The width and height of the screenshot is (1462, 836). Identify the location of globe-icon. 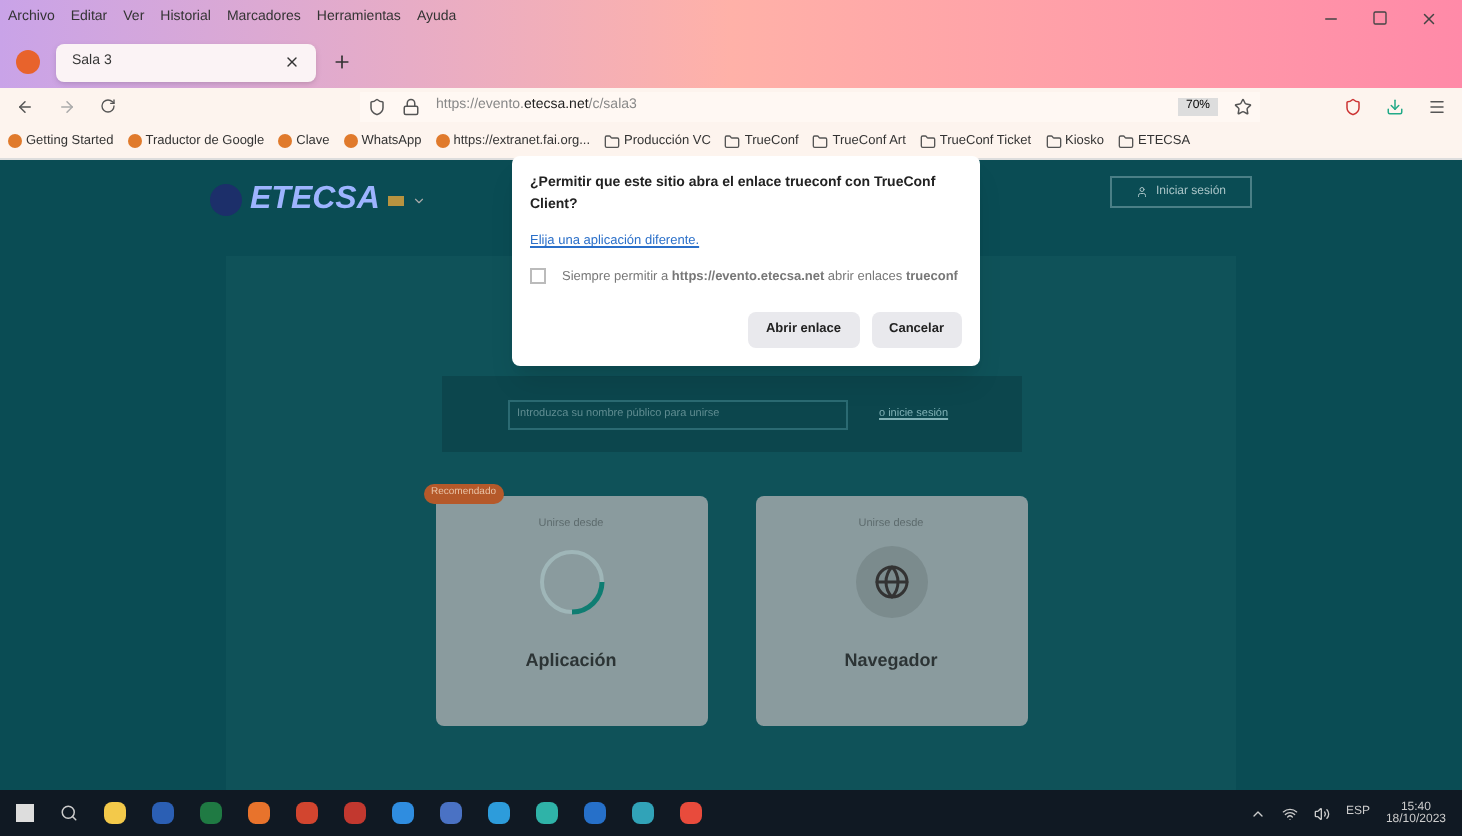
(891, 582).